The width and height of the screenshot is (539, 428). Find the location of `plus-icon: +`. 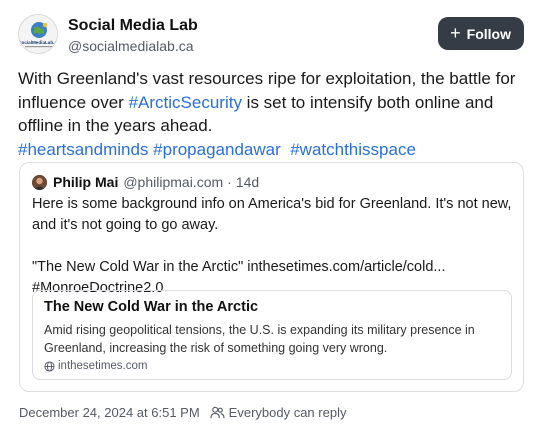

plus-icon: + is located at coordinates (455, 33).